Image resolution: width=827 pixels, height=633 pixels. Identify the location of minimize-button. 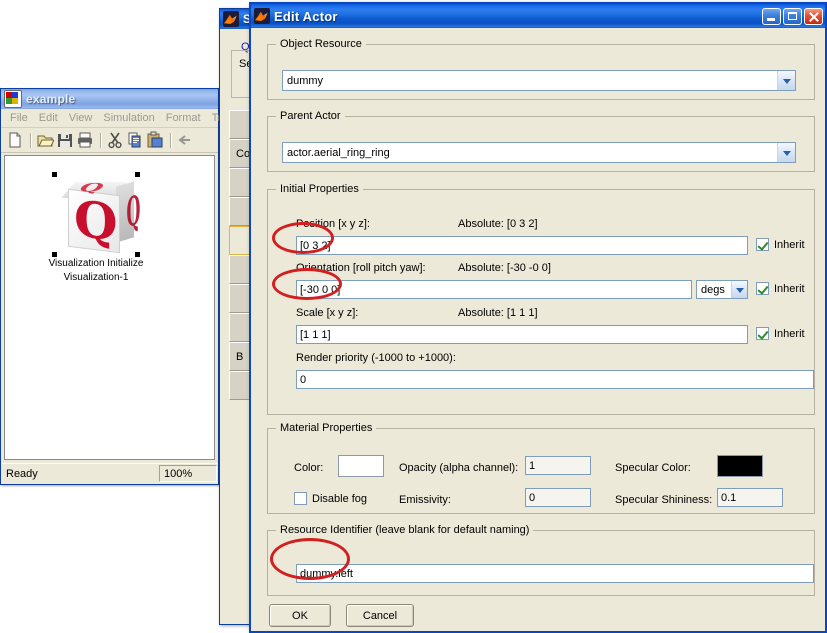
(771, 16).